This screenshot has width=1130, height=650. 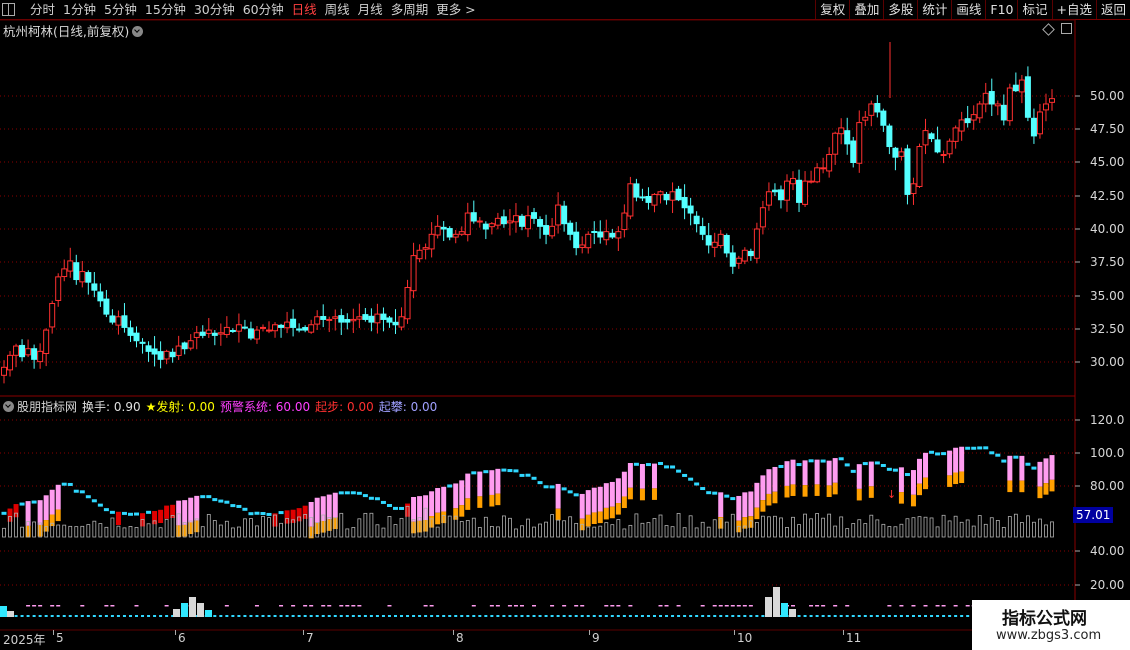 I want to click on date-label: 8, so click(x=460, y=638).